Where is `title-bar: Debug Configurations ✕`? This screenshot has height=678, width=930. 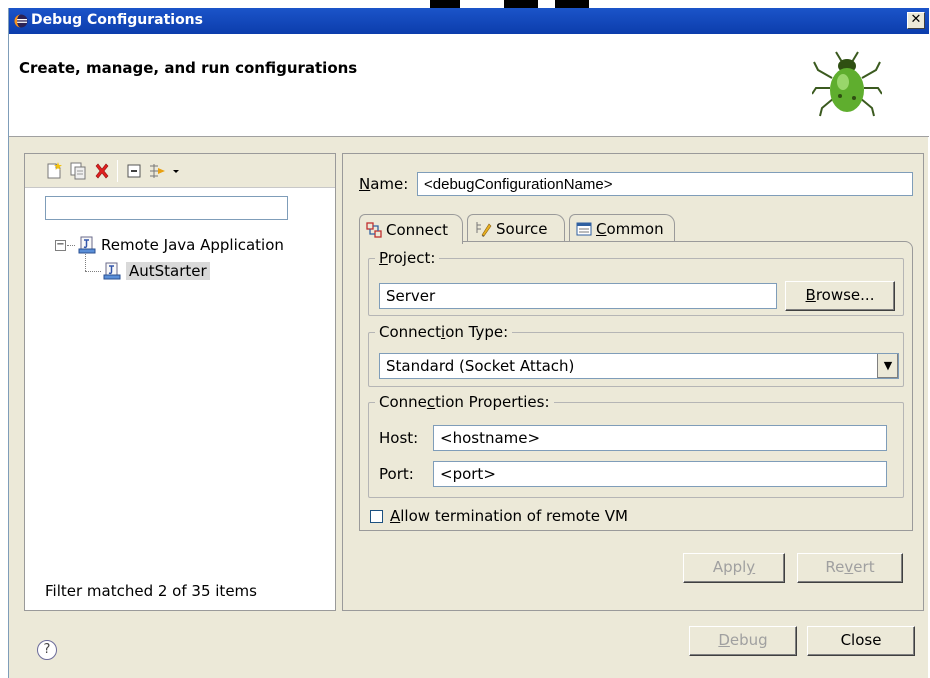 title-bar: Debug Configurations ✕ is located at coordinates (469, 21).